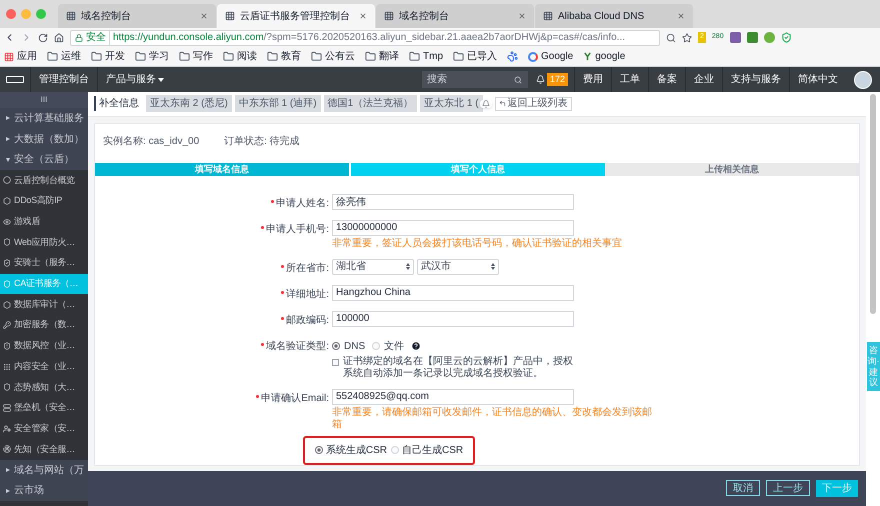 This screenshot has width=880, height=506. I want to click on footer-button: 取消, so click(743, 488).